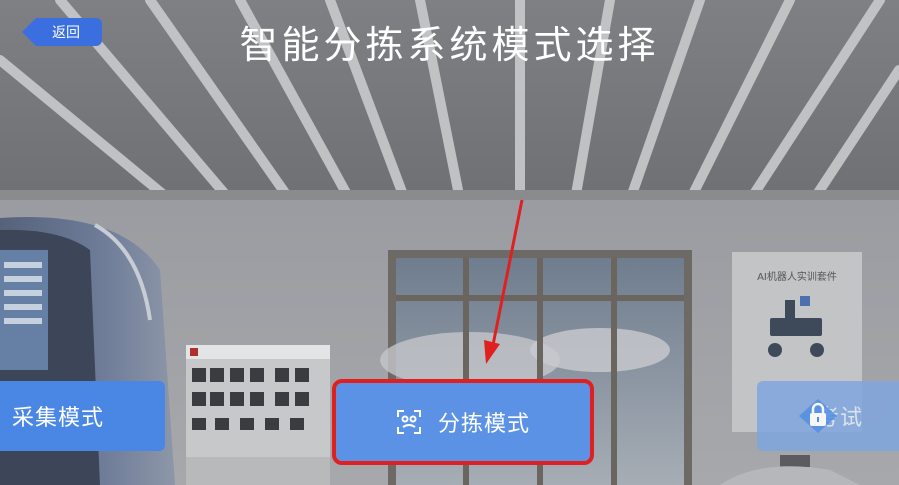 Image resolution: width=899 pixels, height=485 pixels. I want to click on collect-mode-button: 采集模式, so click(82, 416).